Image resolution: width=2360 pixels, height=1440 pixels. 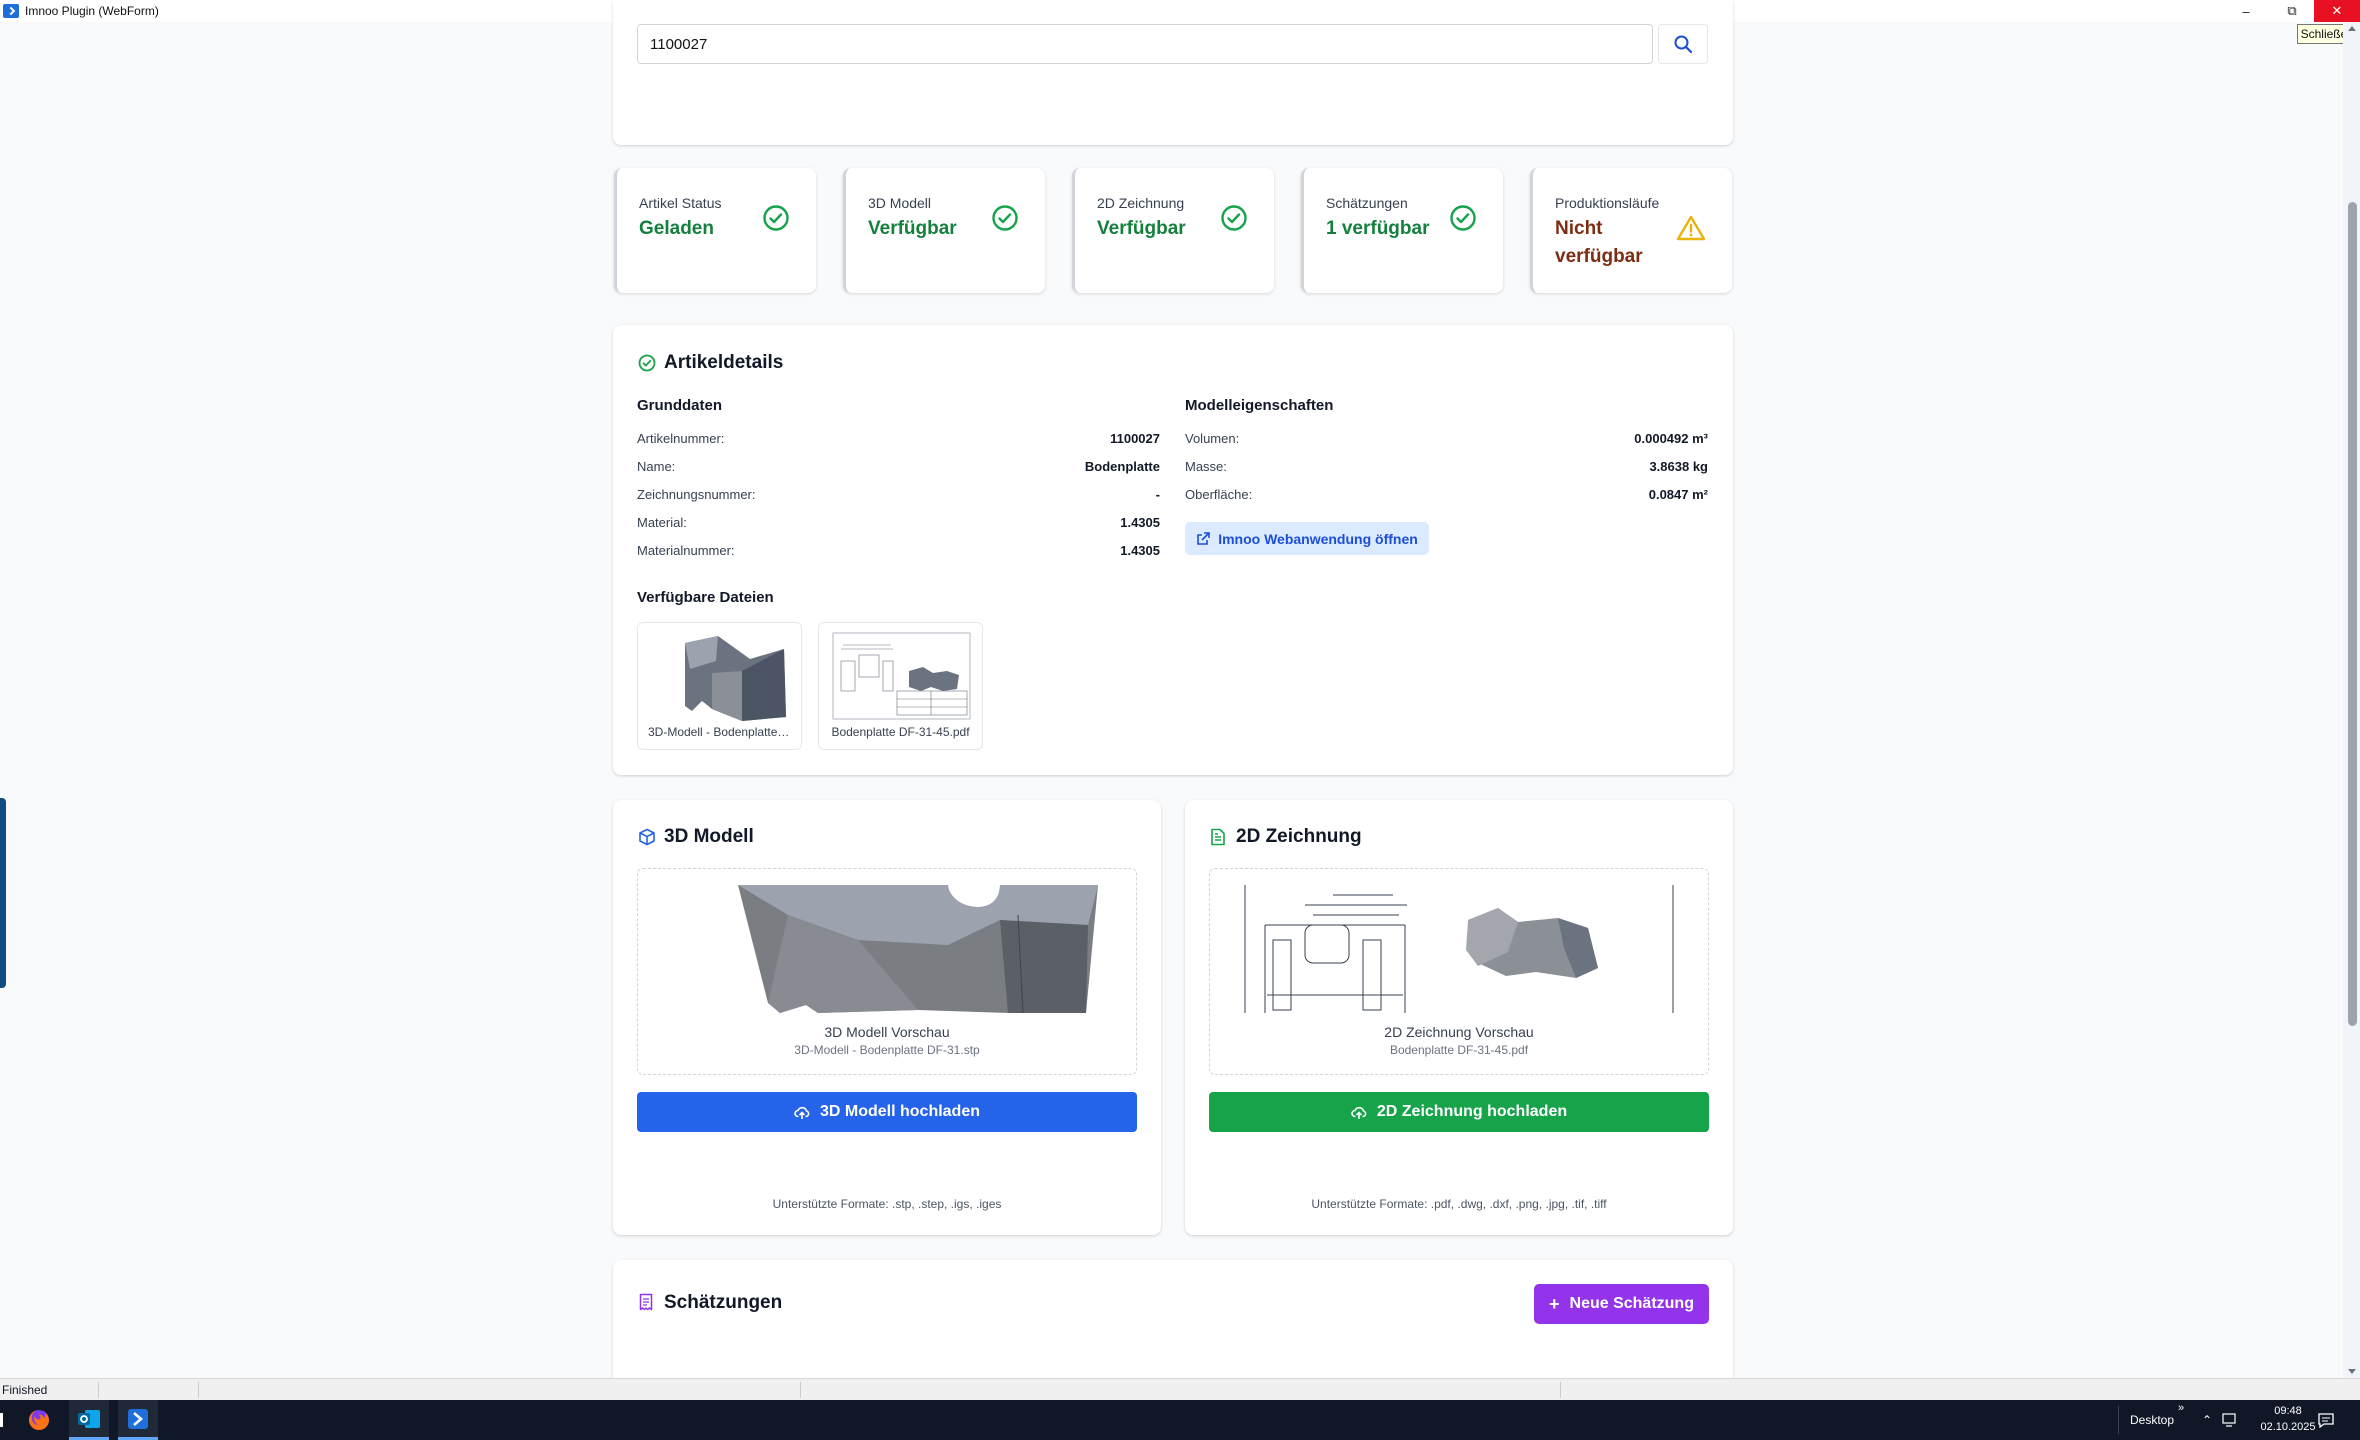 I want to click on search-card, so click(x=1173, y=72).